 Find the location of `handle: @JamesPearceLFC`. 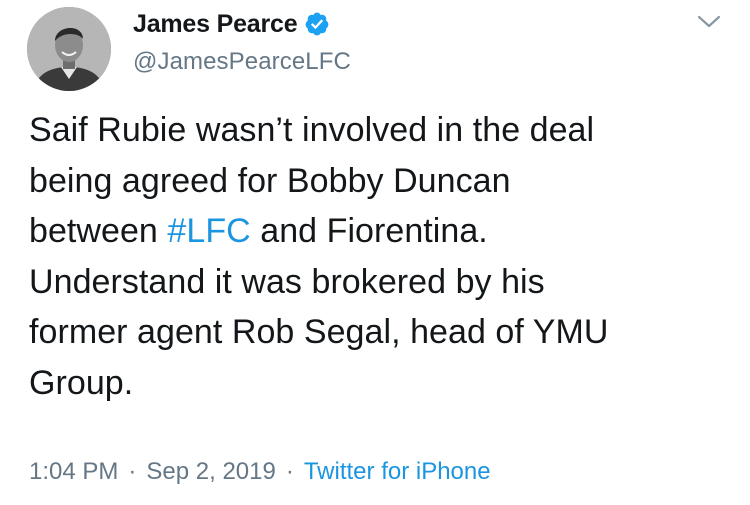

handle: @JamesPearceLFC is located at coordinates (242, 62).